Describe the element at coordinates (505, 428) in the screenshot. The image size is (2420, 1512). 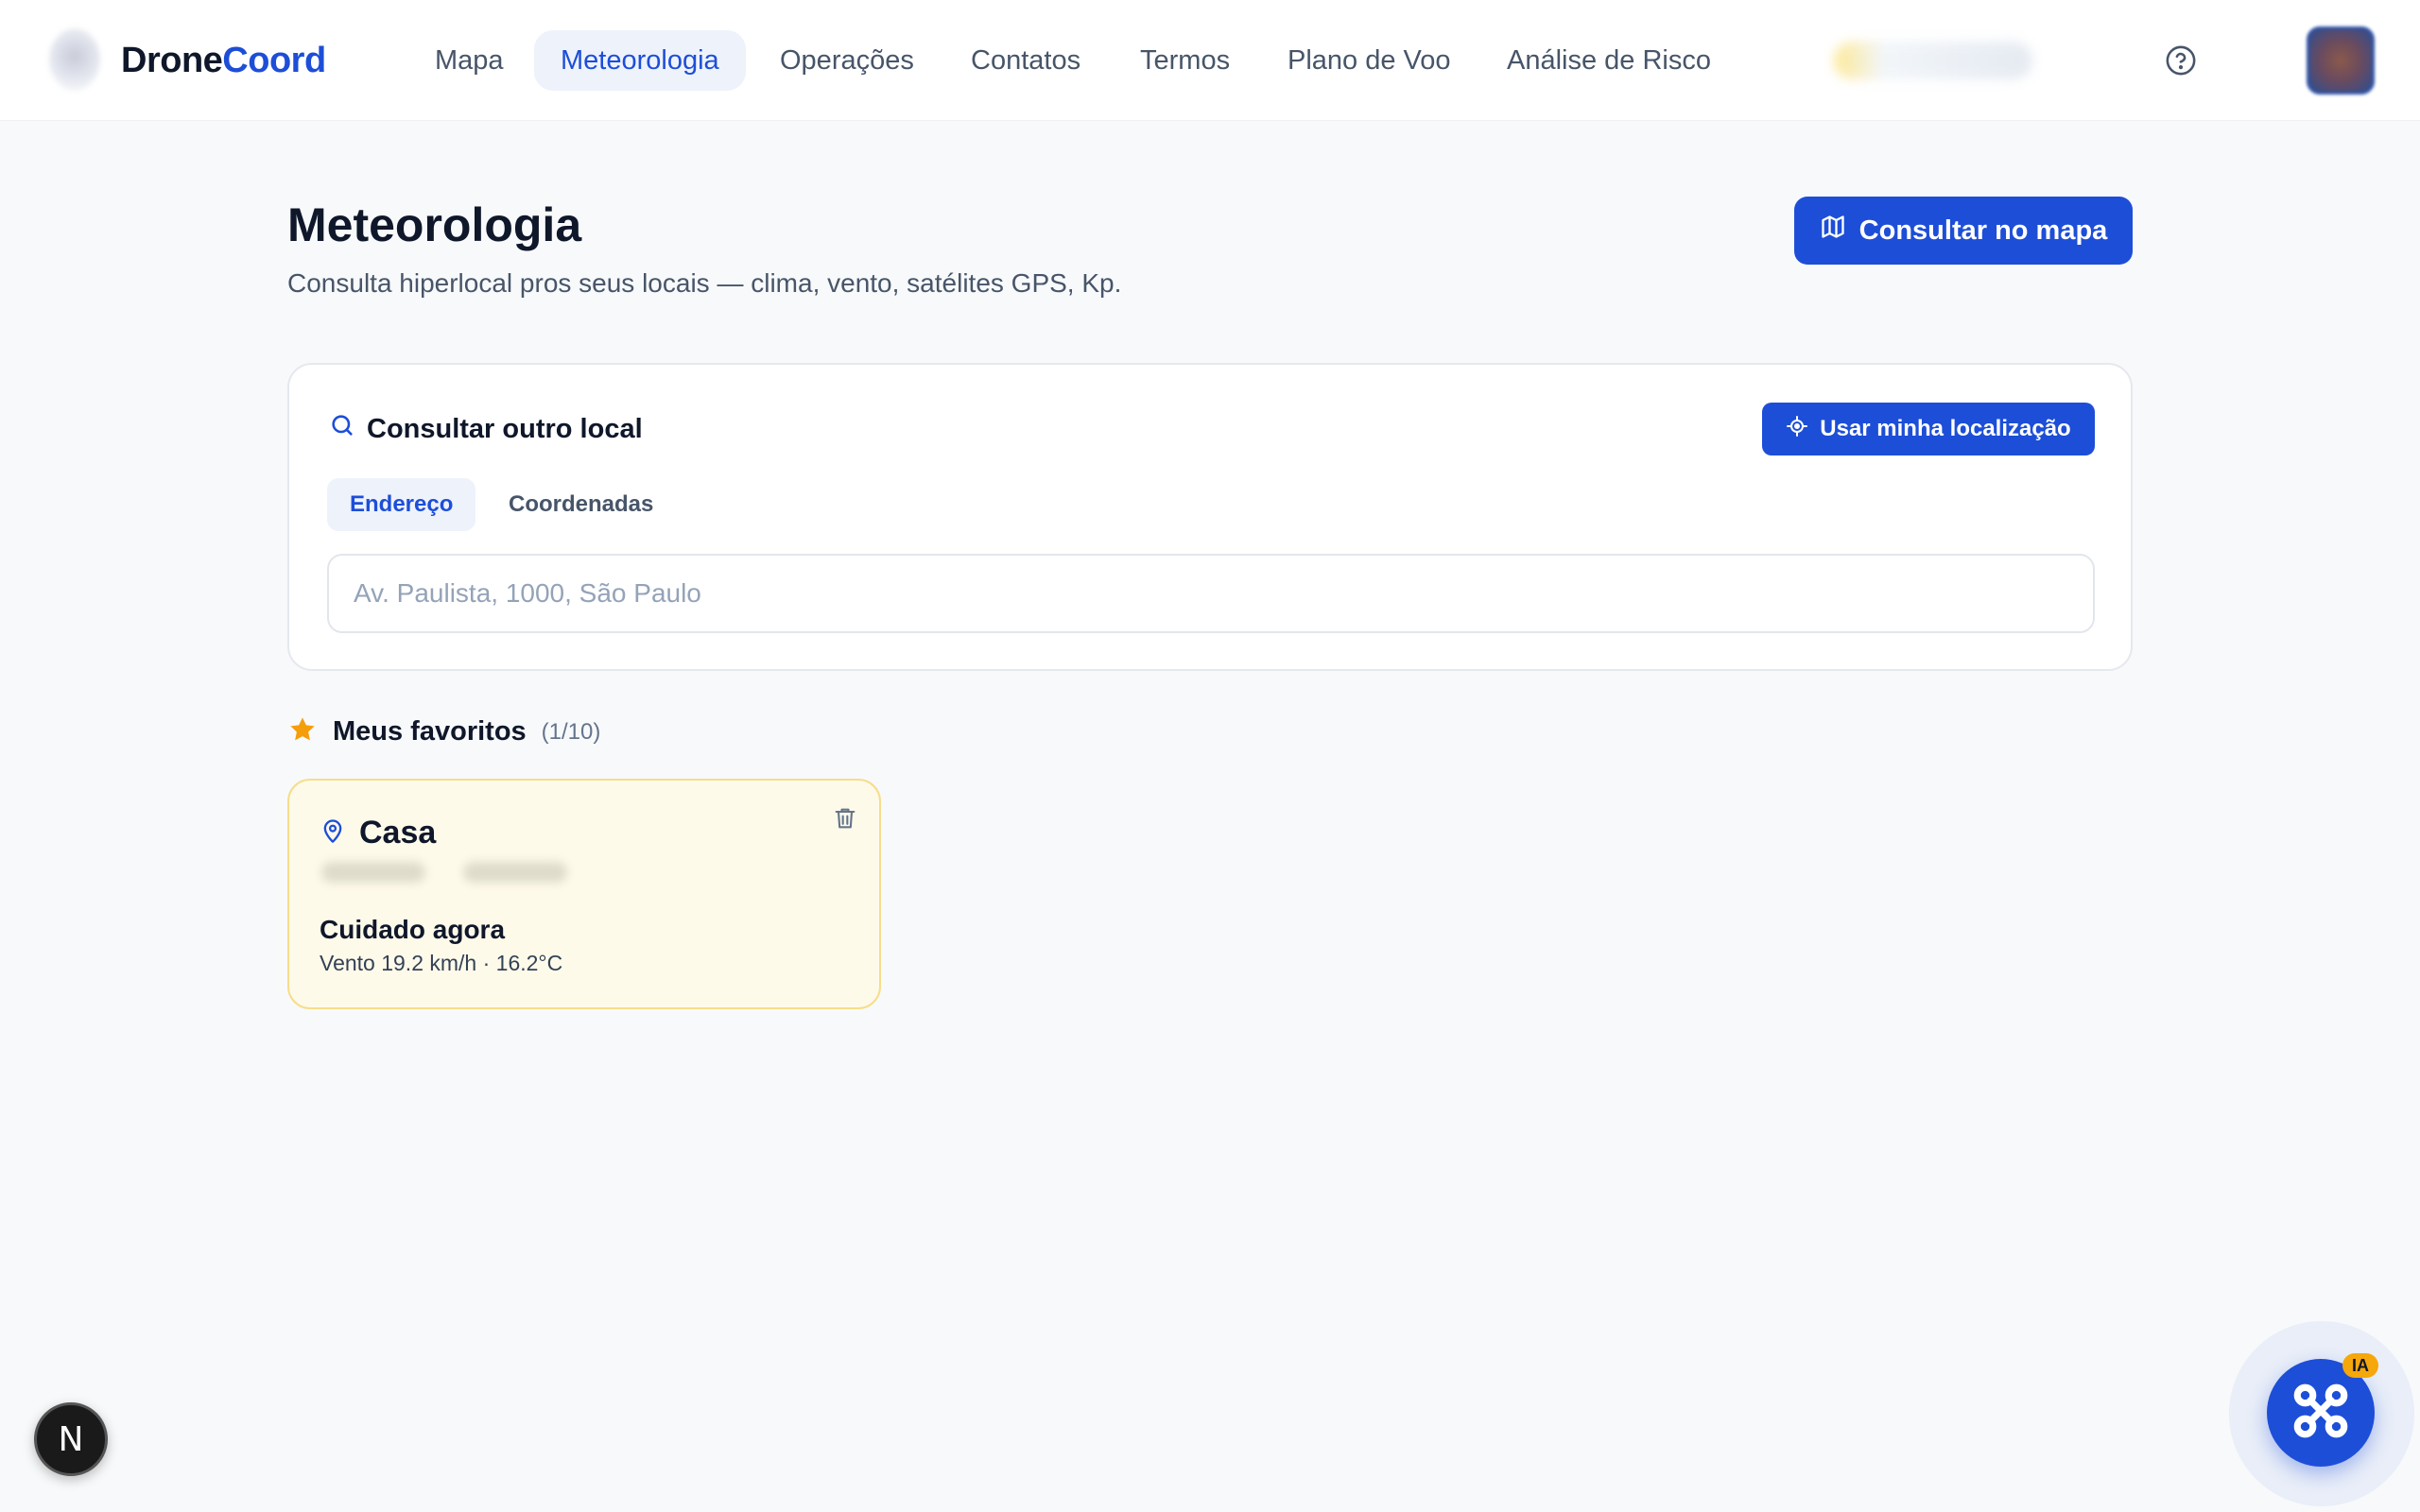
I see `search-card-title: Consultar outro local` at that location.